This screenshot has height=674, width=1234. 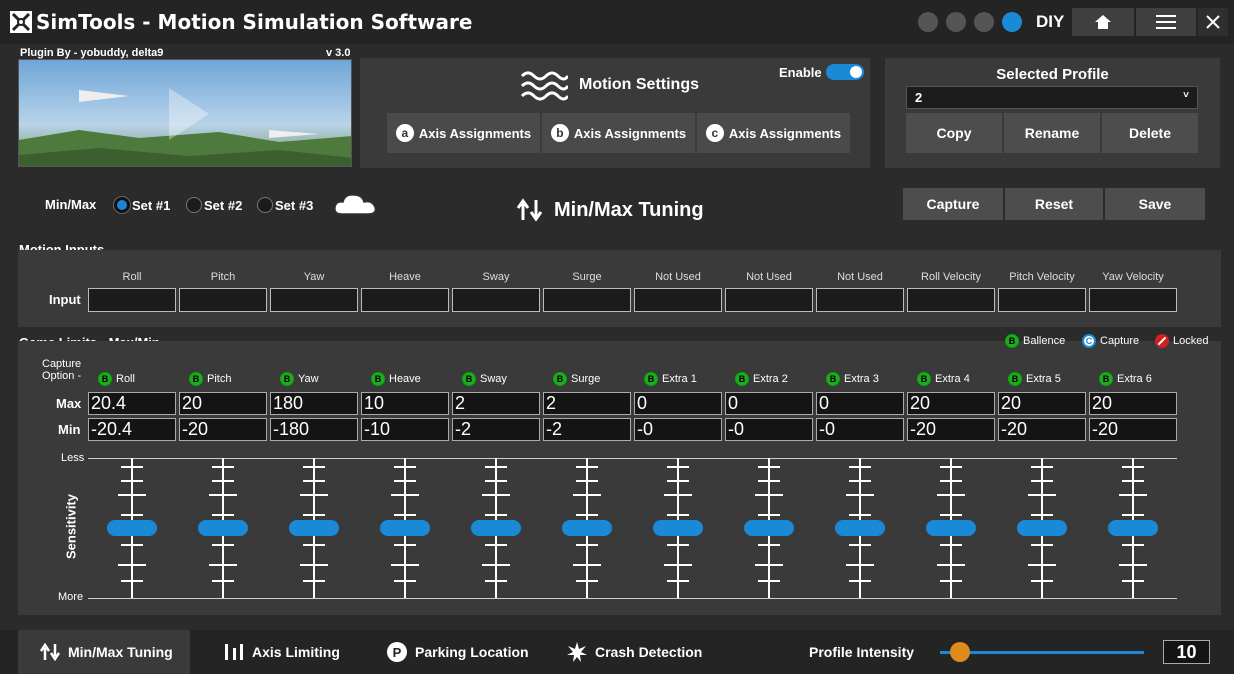 I want to click on menu-button, so click(x=1166, y=22).